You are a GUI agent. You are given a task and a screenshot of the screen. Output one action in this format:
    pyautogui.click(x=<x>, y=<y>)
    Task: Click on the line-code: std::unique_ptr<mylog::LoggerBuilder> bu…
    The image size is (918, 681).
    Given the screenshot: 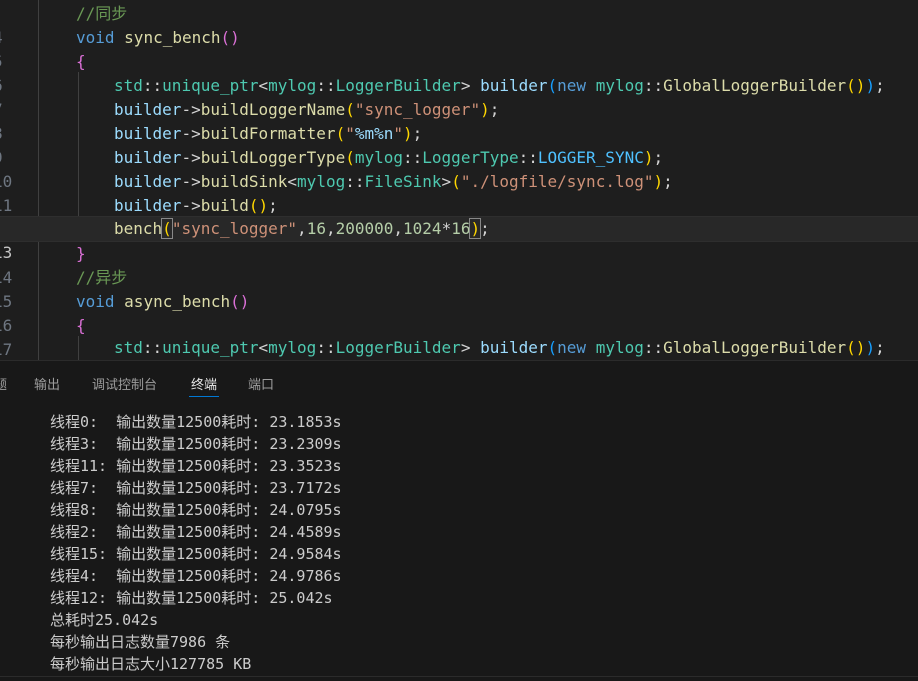 What is the action you would take?
    pyautogui.click(x=499, y=348)
    